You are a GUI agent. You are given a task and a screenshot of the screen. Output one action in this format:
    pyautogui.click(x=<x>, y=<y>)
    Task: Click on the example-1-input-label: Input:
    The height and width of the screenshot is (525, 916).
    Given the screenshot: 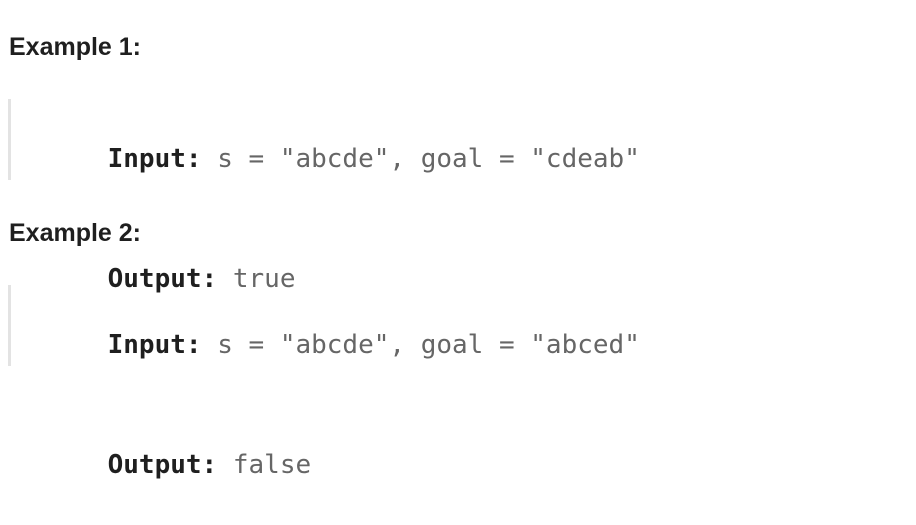 What is the action you would take?
    pyautogui.click(x=154, y=159)
    